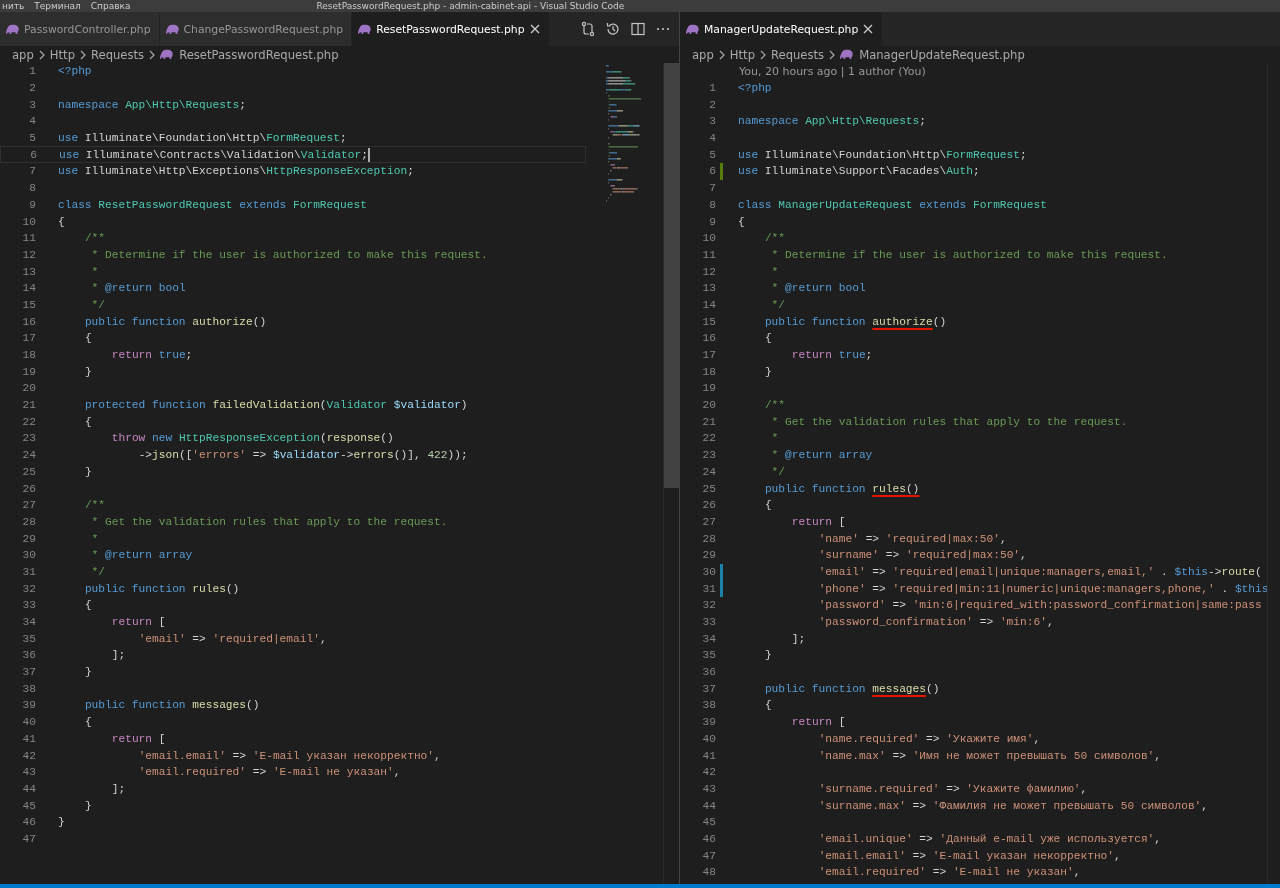 The width and height of the screenshot is (1280, 888). I want to click on line-number: 48, so click(708, 872).